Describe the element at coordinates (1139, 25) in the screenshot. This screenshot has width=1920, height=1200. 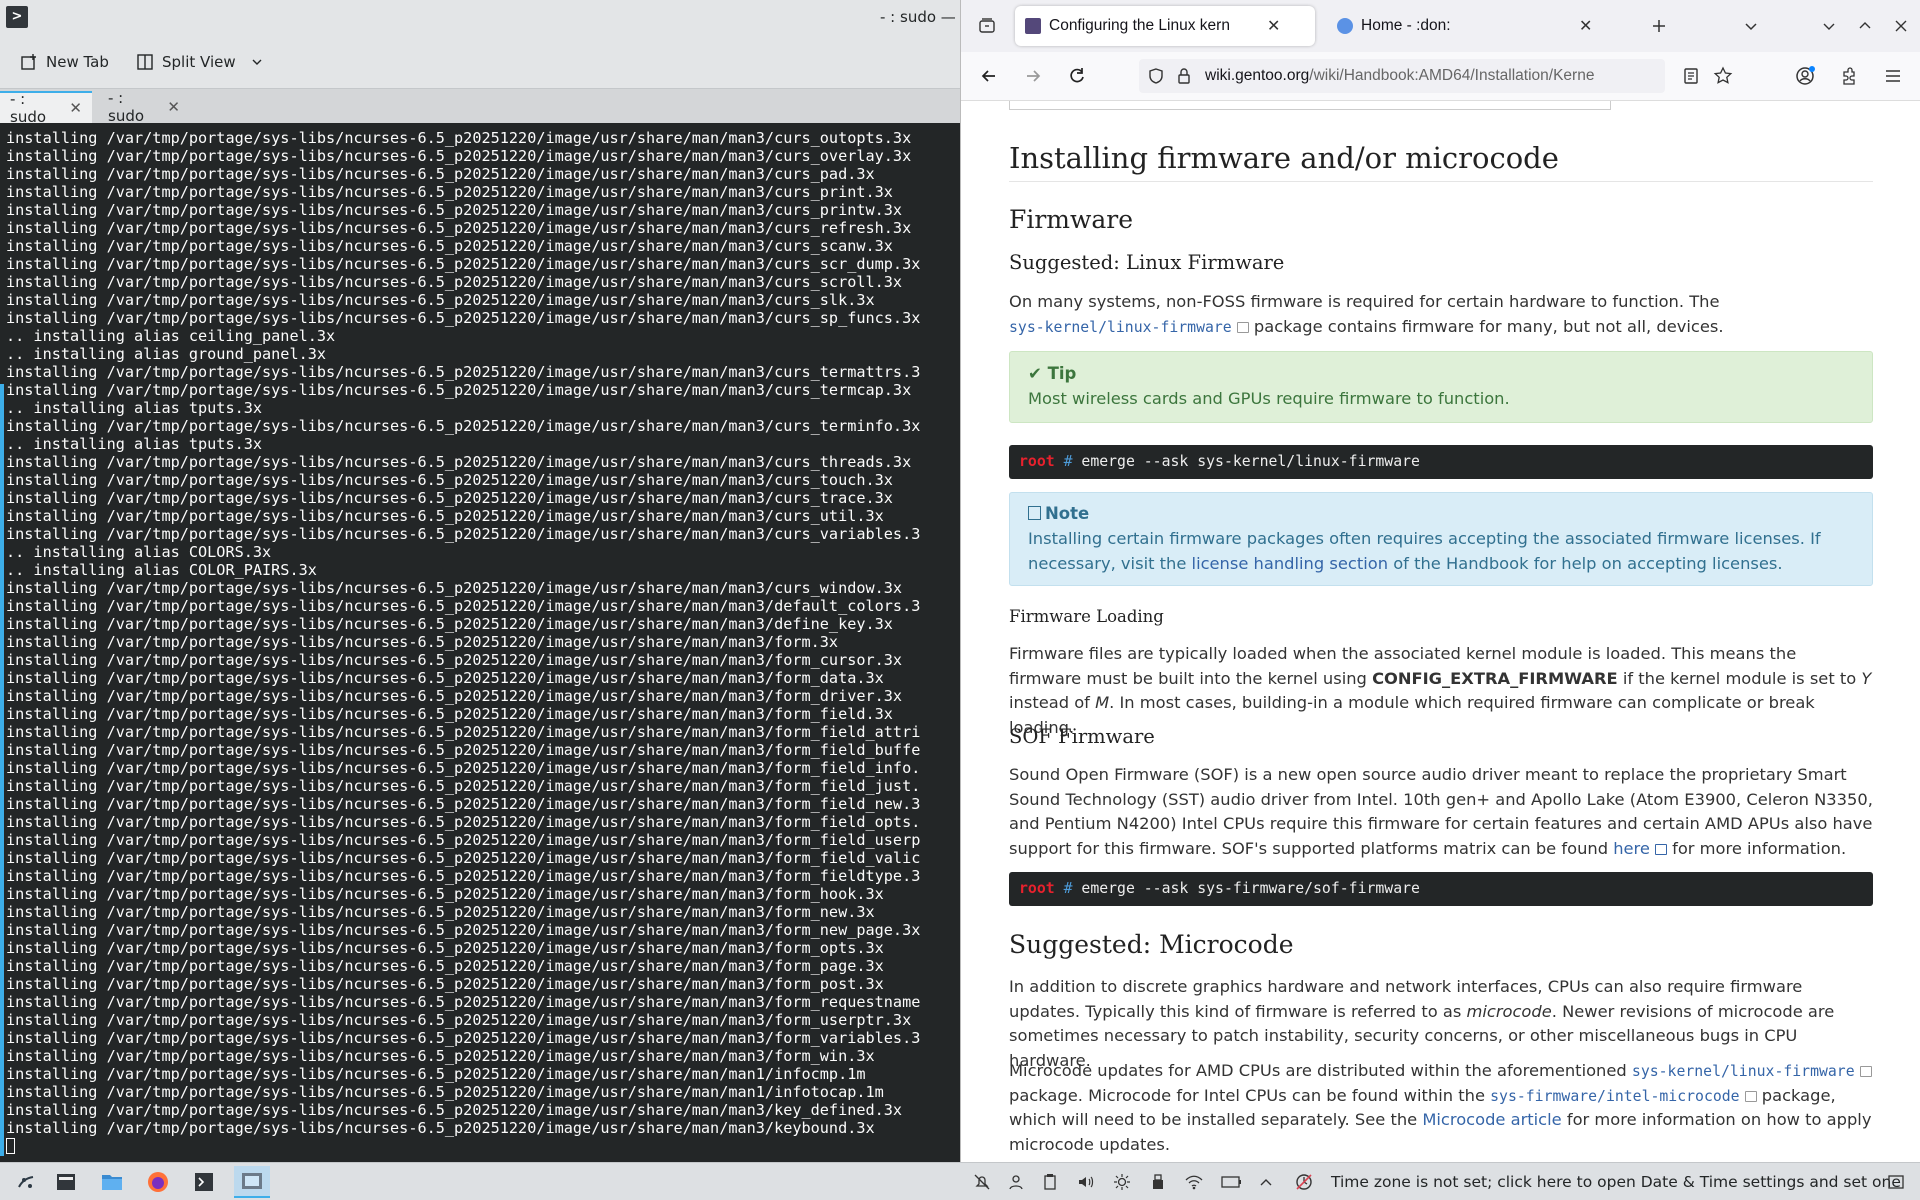
I see `tab-title: Configuring the Linux kern` at that location.